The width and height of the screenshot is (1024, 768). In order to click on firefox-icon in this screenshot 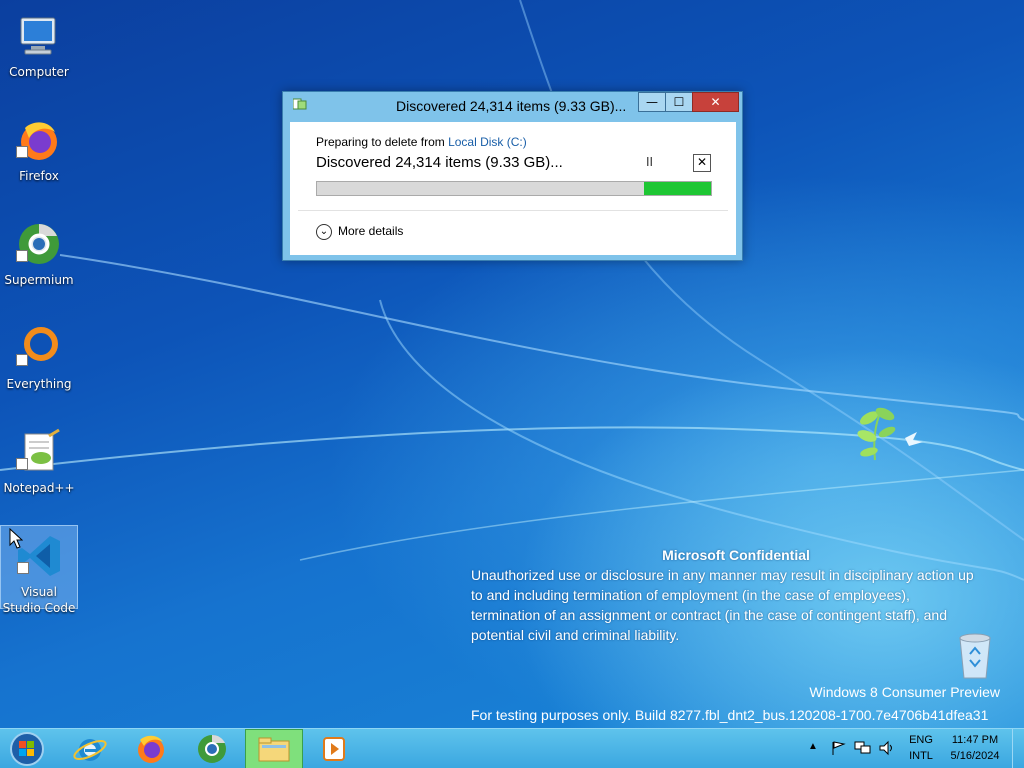, I will do `click(151, 749)`.